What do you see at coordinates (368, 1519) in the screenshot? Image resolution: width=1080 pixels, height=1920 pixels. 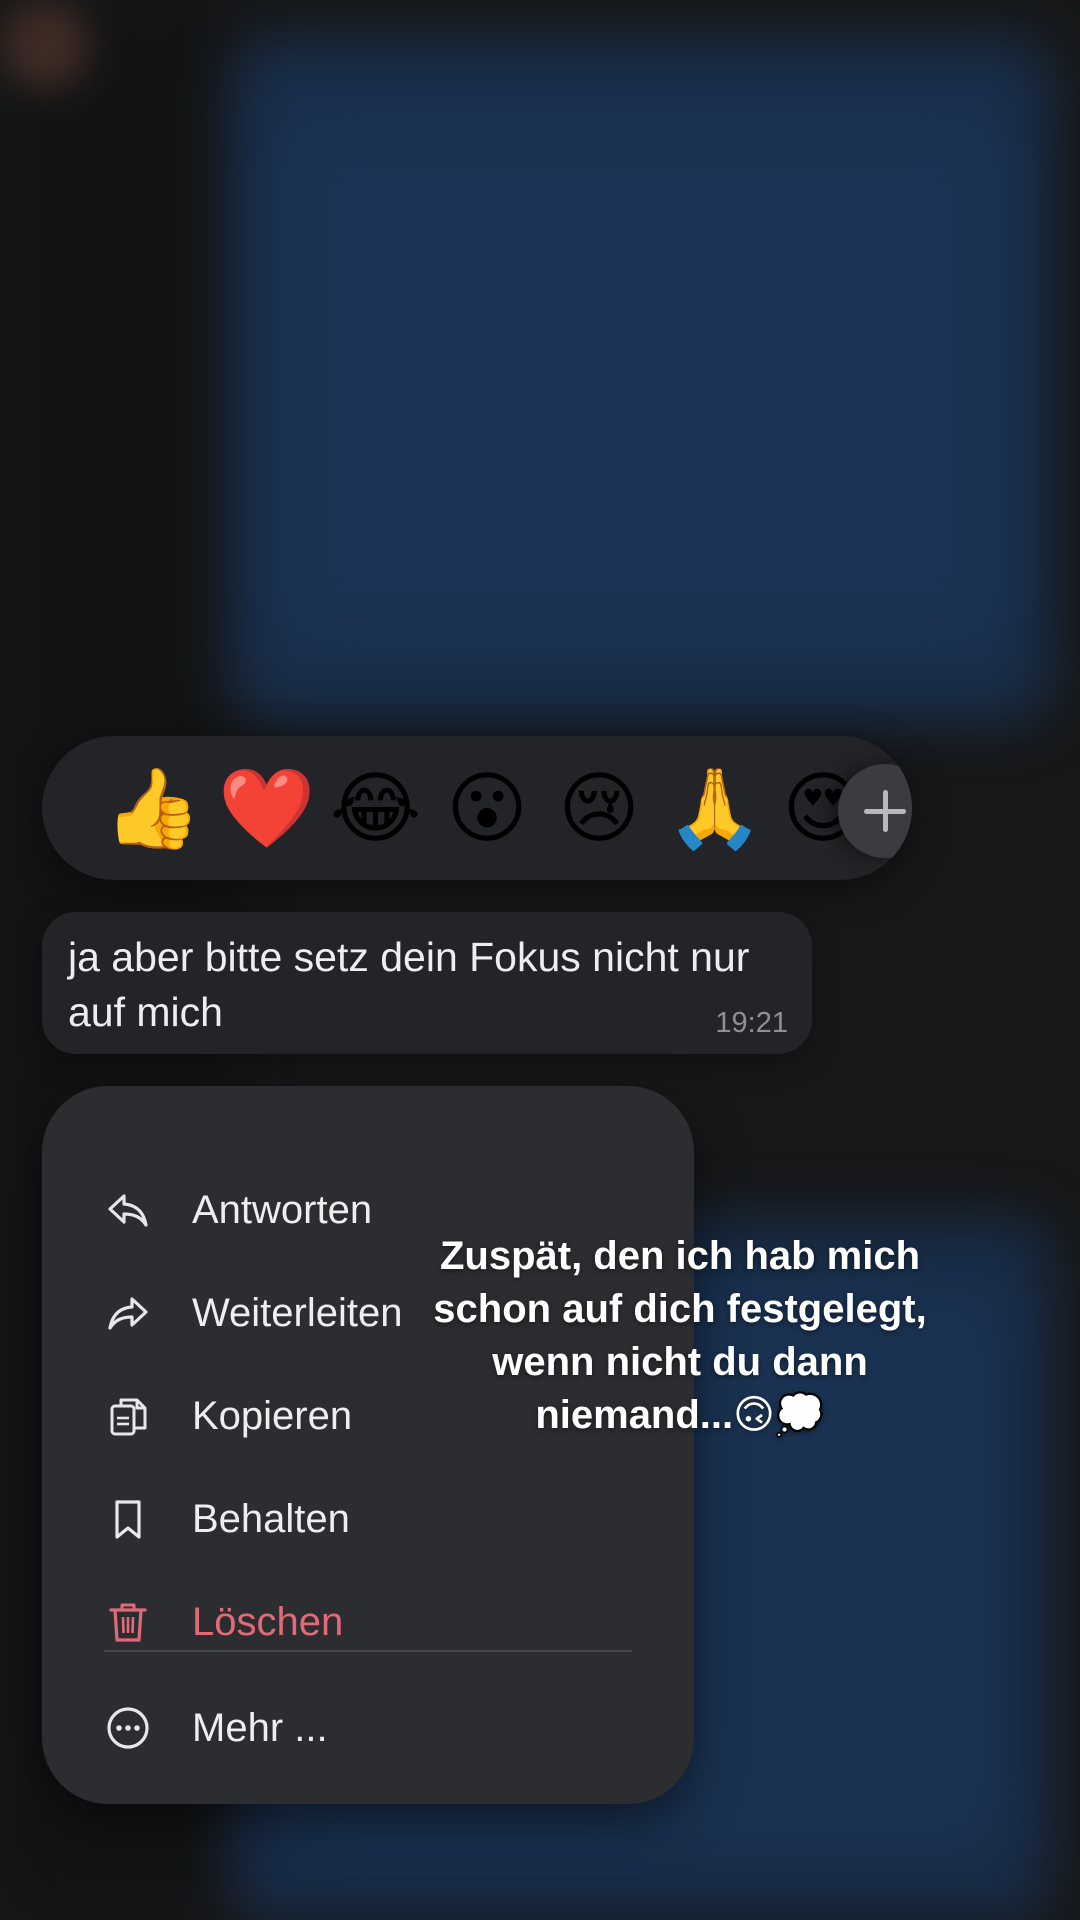 I see `menu-item-keep: Behalten` at bounding box center [368, 1519].